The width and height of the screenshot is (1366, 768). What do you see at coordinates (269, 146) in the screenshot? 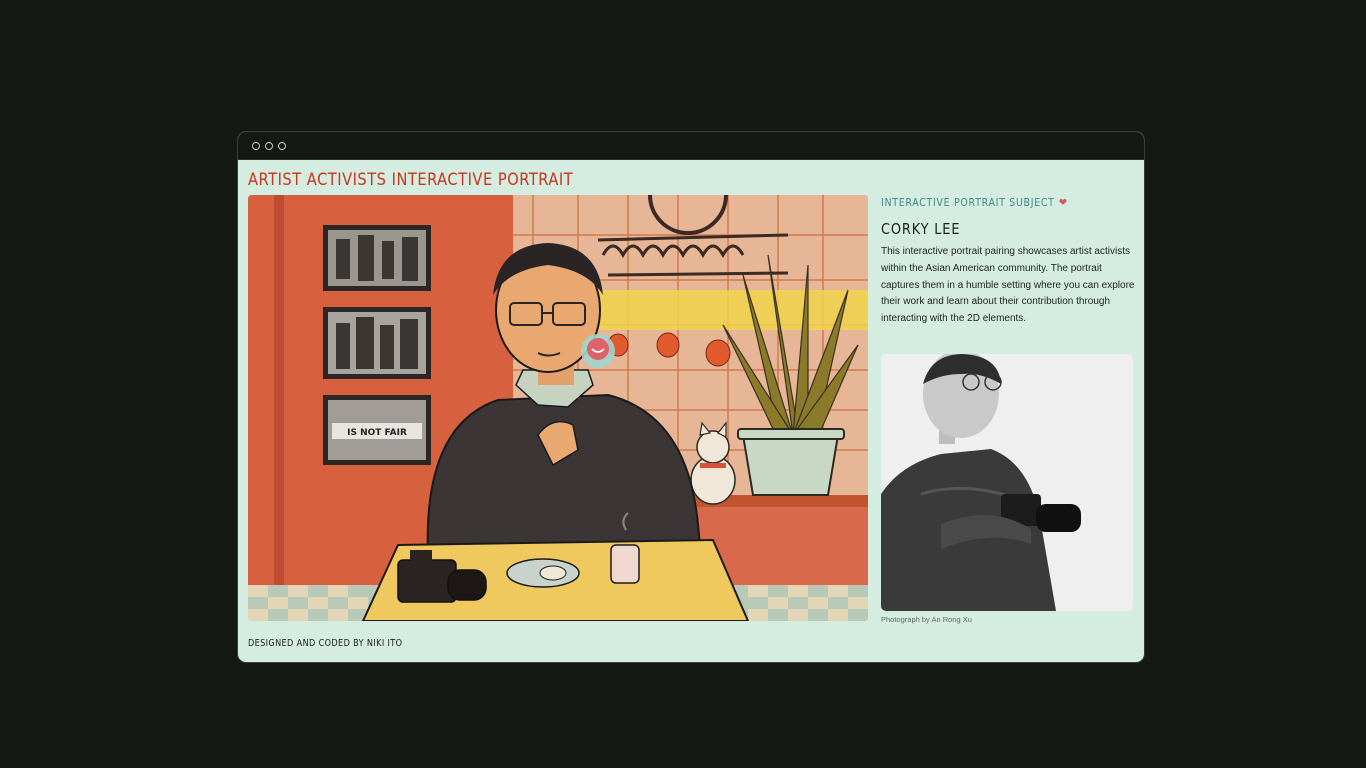
I see `window-minimize-dot` at bounding box center [269, 146].